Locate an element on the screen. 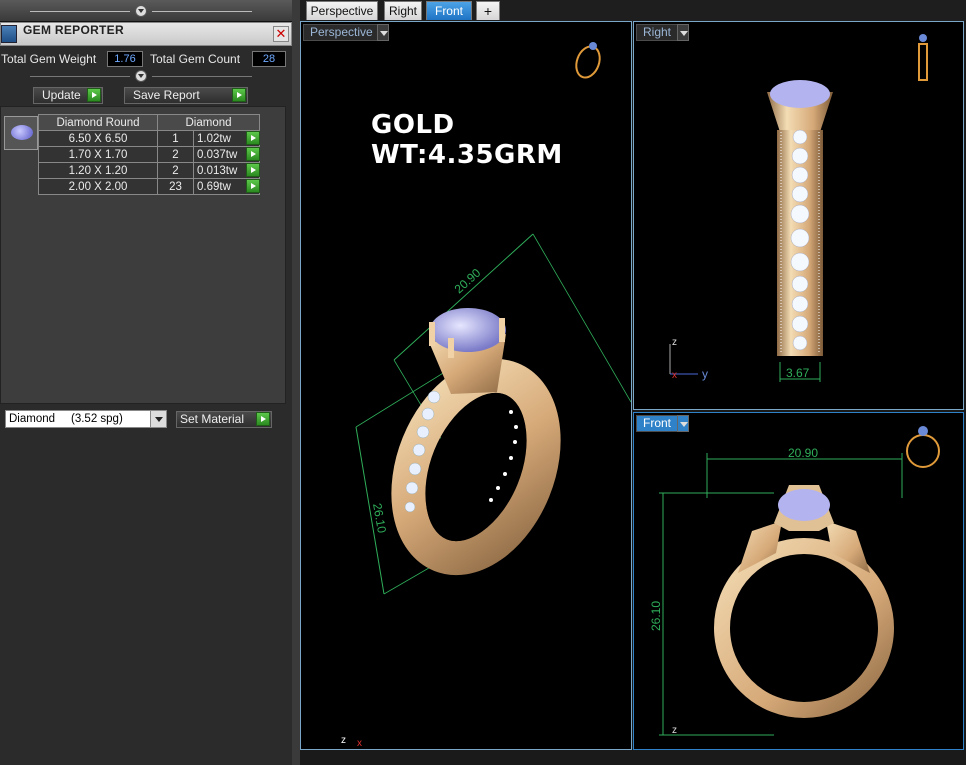  panel-title: GEM REPORTER is located at coordinates (73, 30).